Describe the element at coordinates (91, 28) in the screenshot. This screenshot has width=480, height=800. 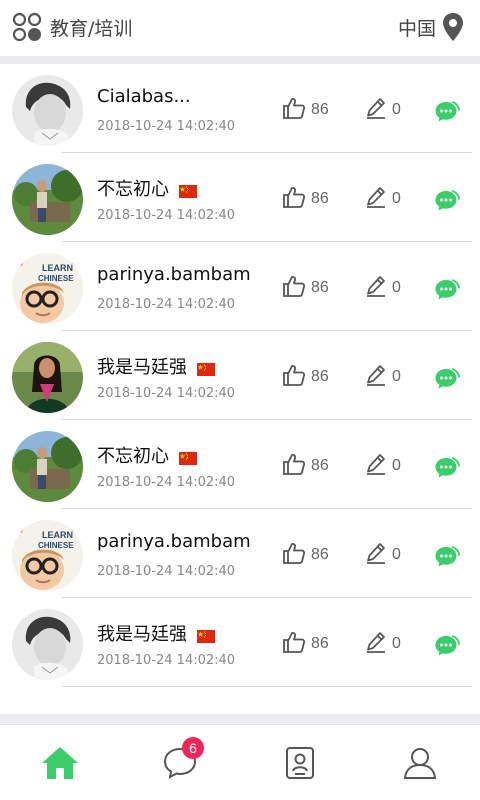
I see `category-label: 教育/培训` at that location.